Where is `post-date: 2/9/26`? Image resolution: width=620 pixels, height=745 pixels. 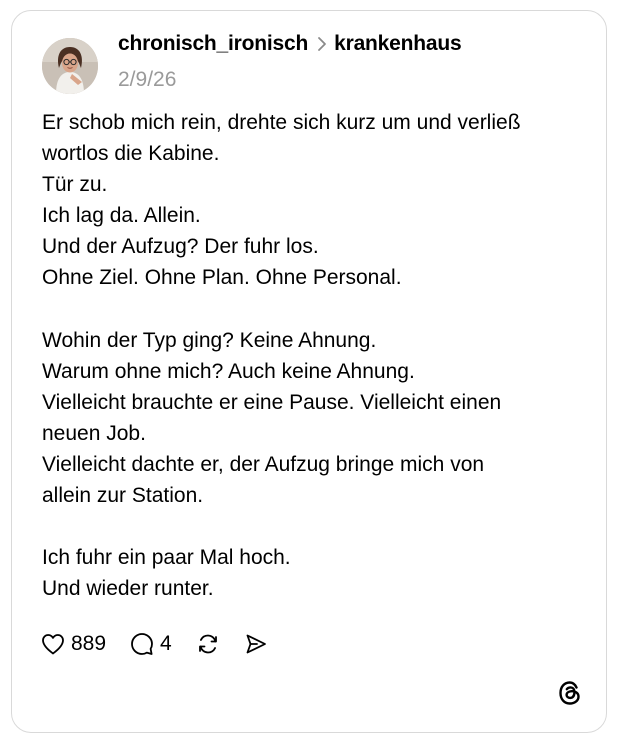
post-date: 2/9/26 is located at coordinates (147, 79).